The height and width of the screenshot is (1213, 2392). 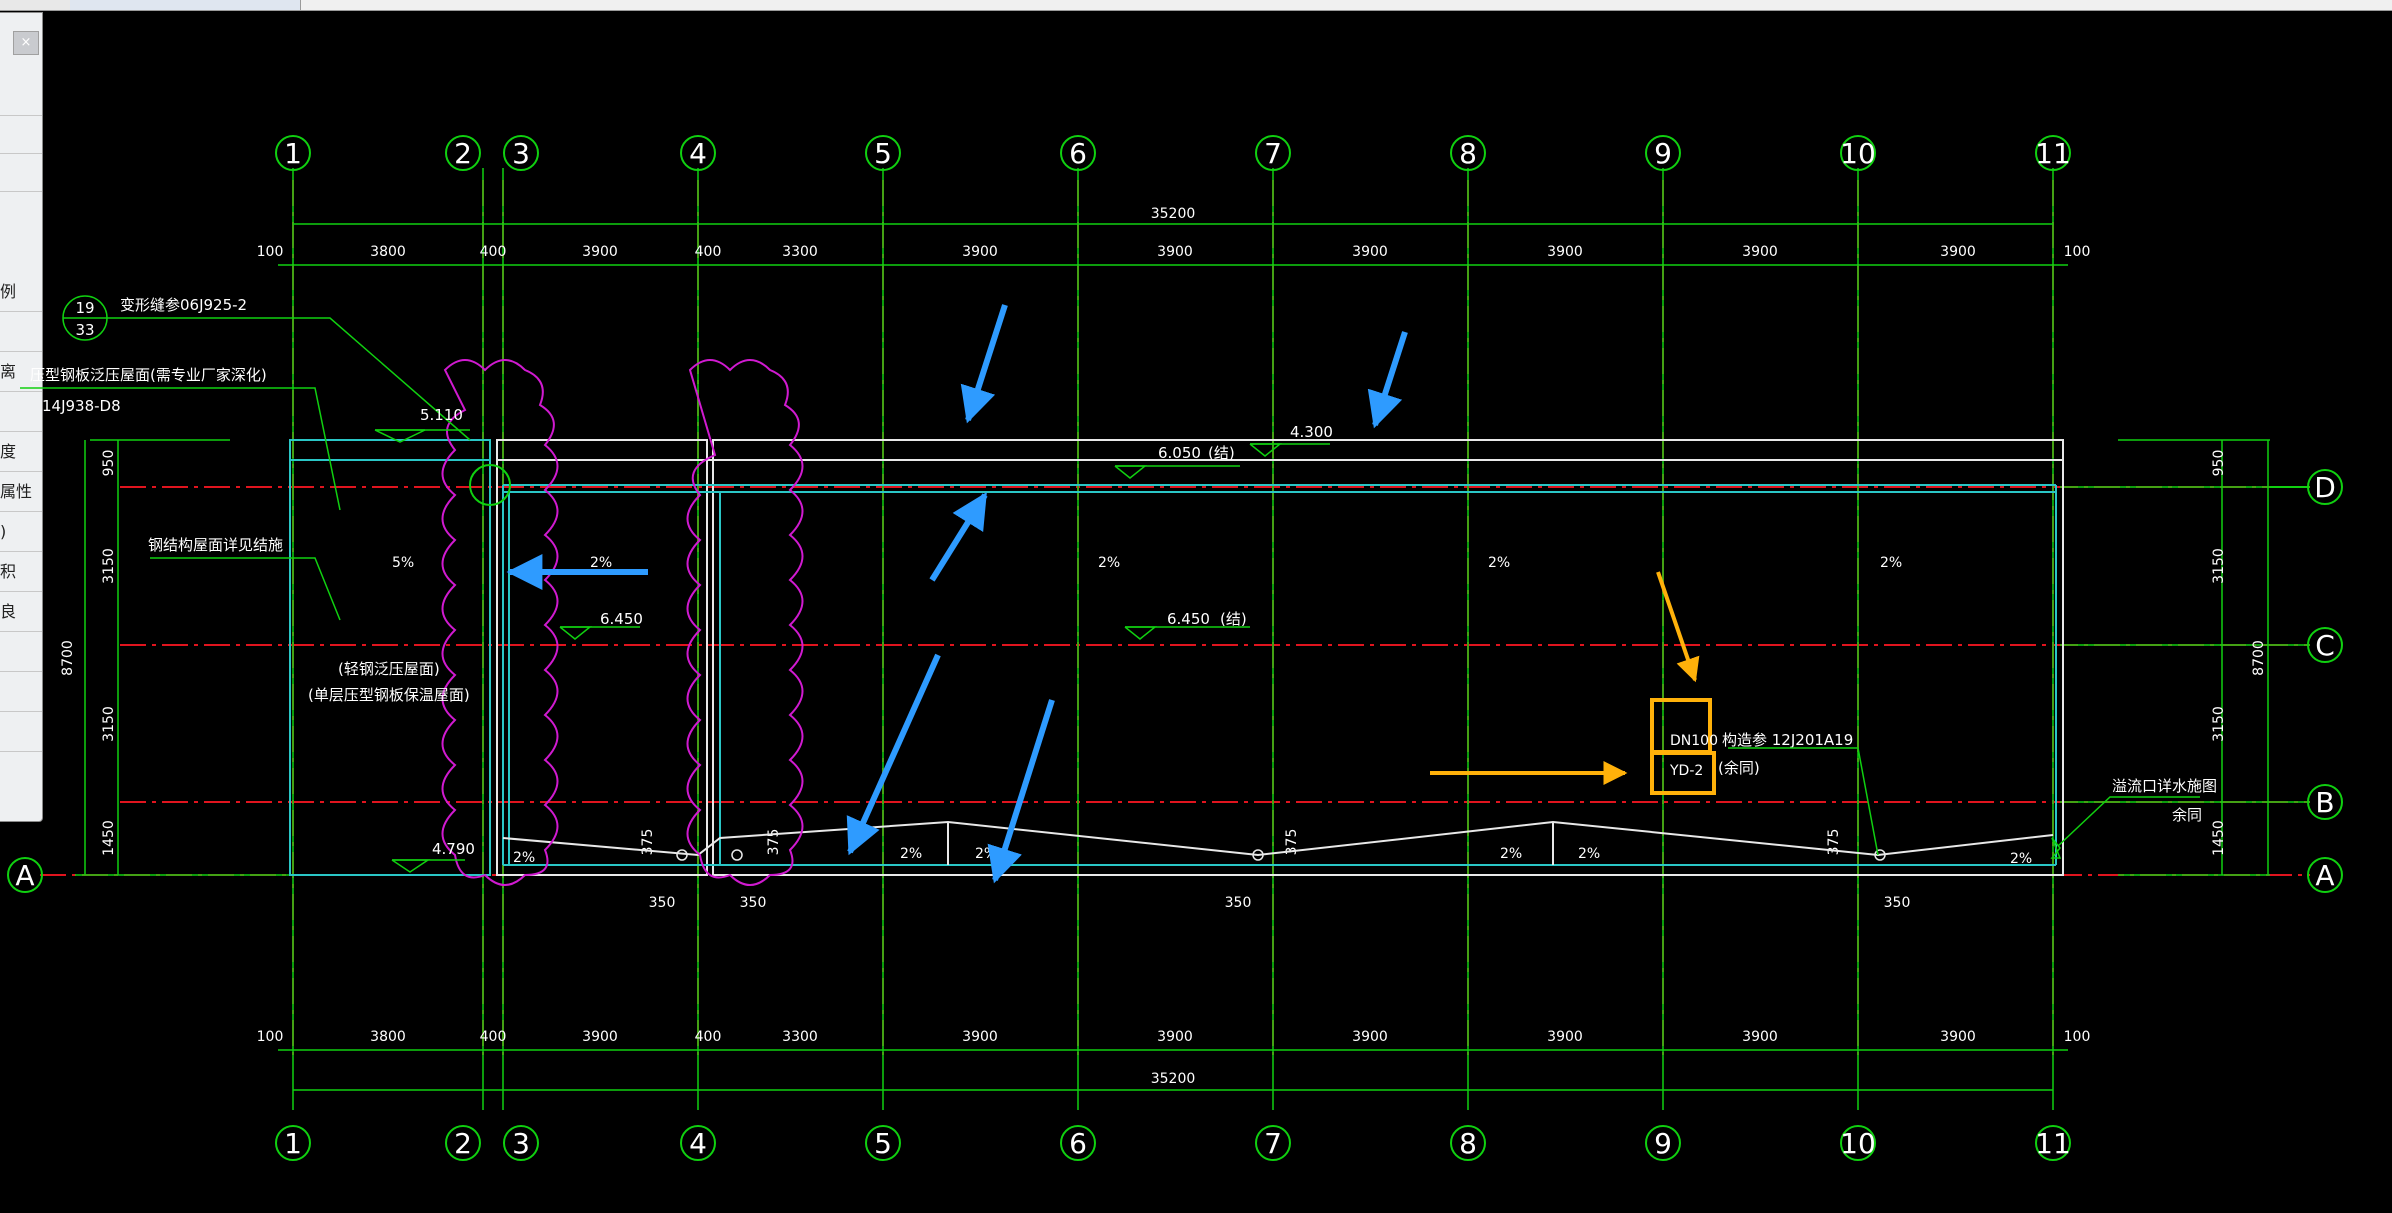 What do you see at coordinates (800, 252) in the screenshot?
I see `dim-span: 3300` at bounding box center [800, 252].